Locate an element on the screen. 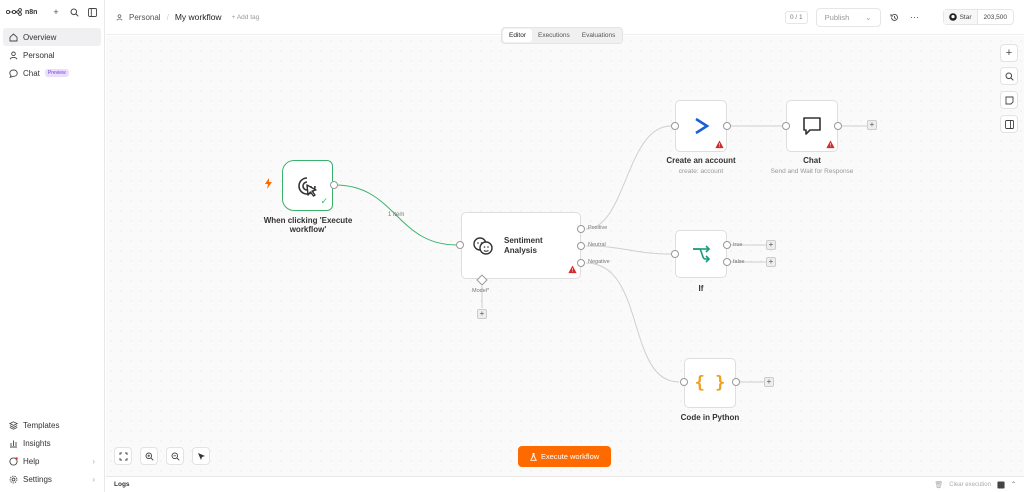 The width and height of the screenshot is (1024, 492). bar-chart-icon is located at coordinates (13, 443).